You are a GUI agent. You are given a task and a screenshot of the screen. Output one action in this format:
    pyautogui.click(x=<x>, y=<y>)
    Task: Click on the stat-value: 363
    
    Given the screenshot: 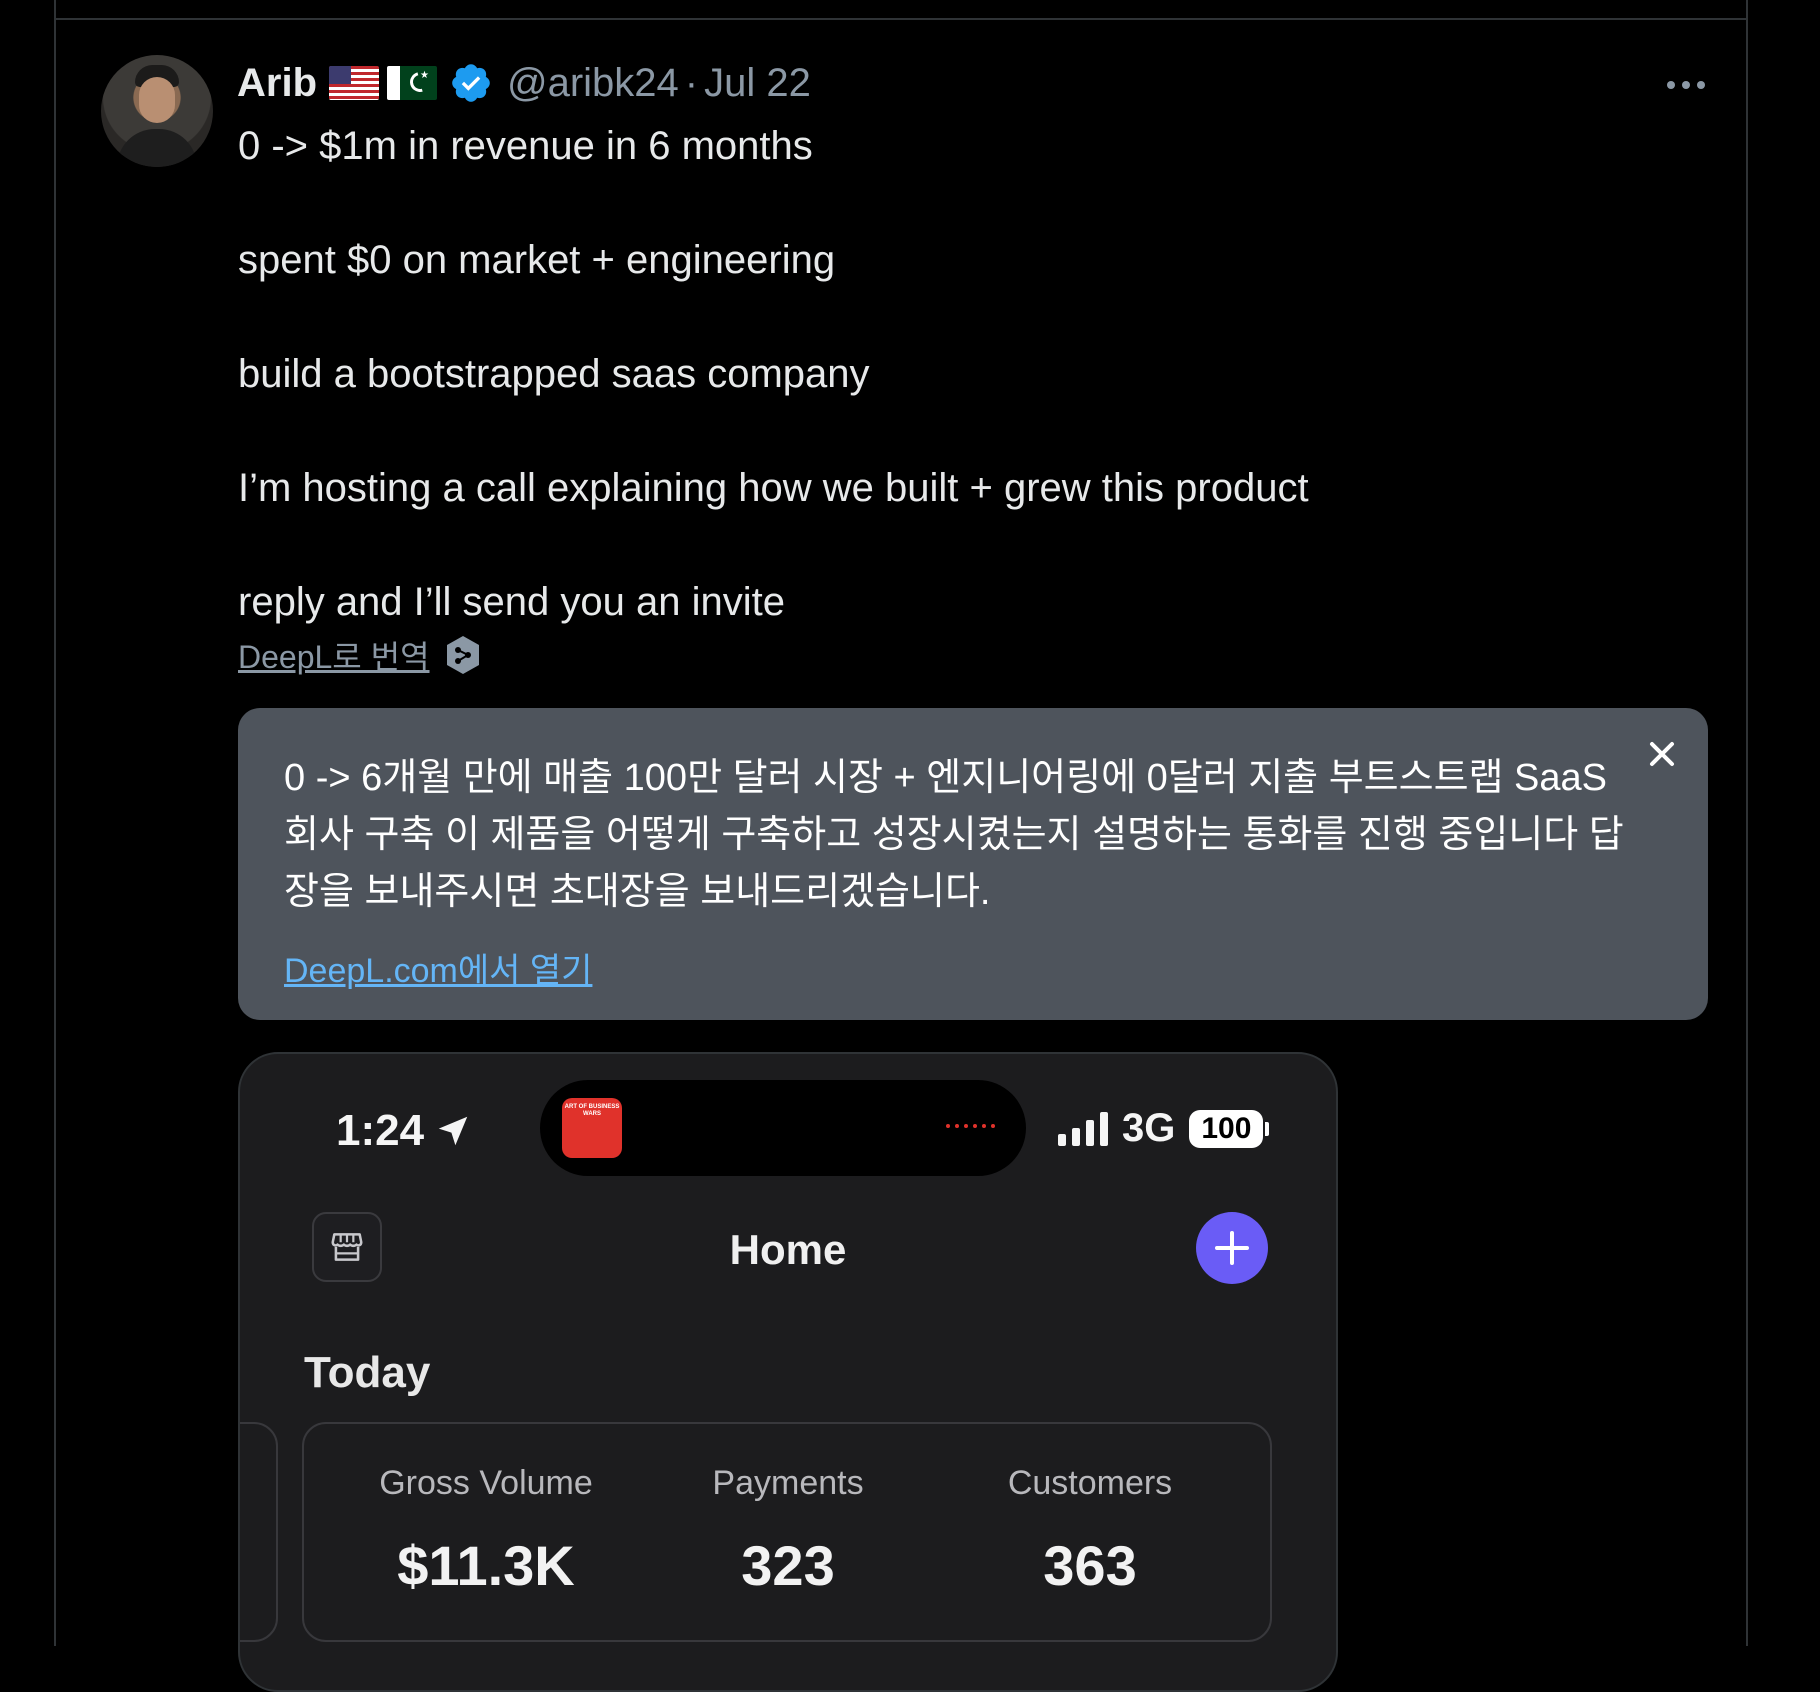 What is the action you would take?
    pyautogui.click(x=1090, y=1565)
    